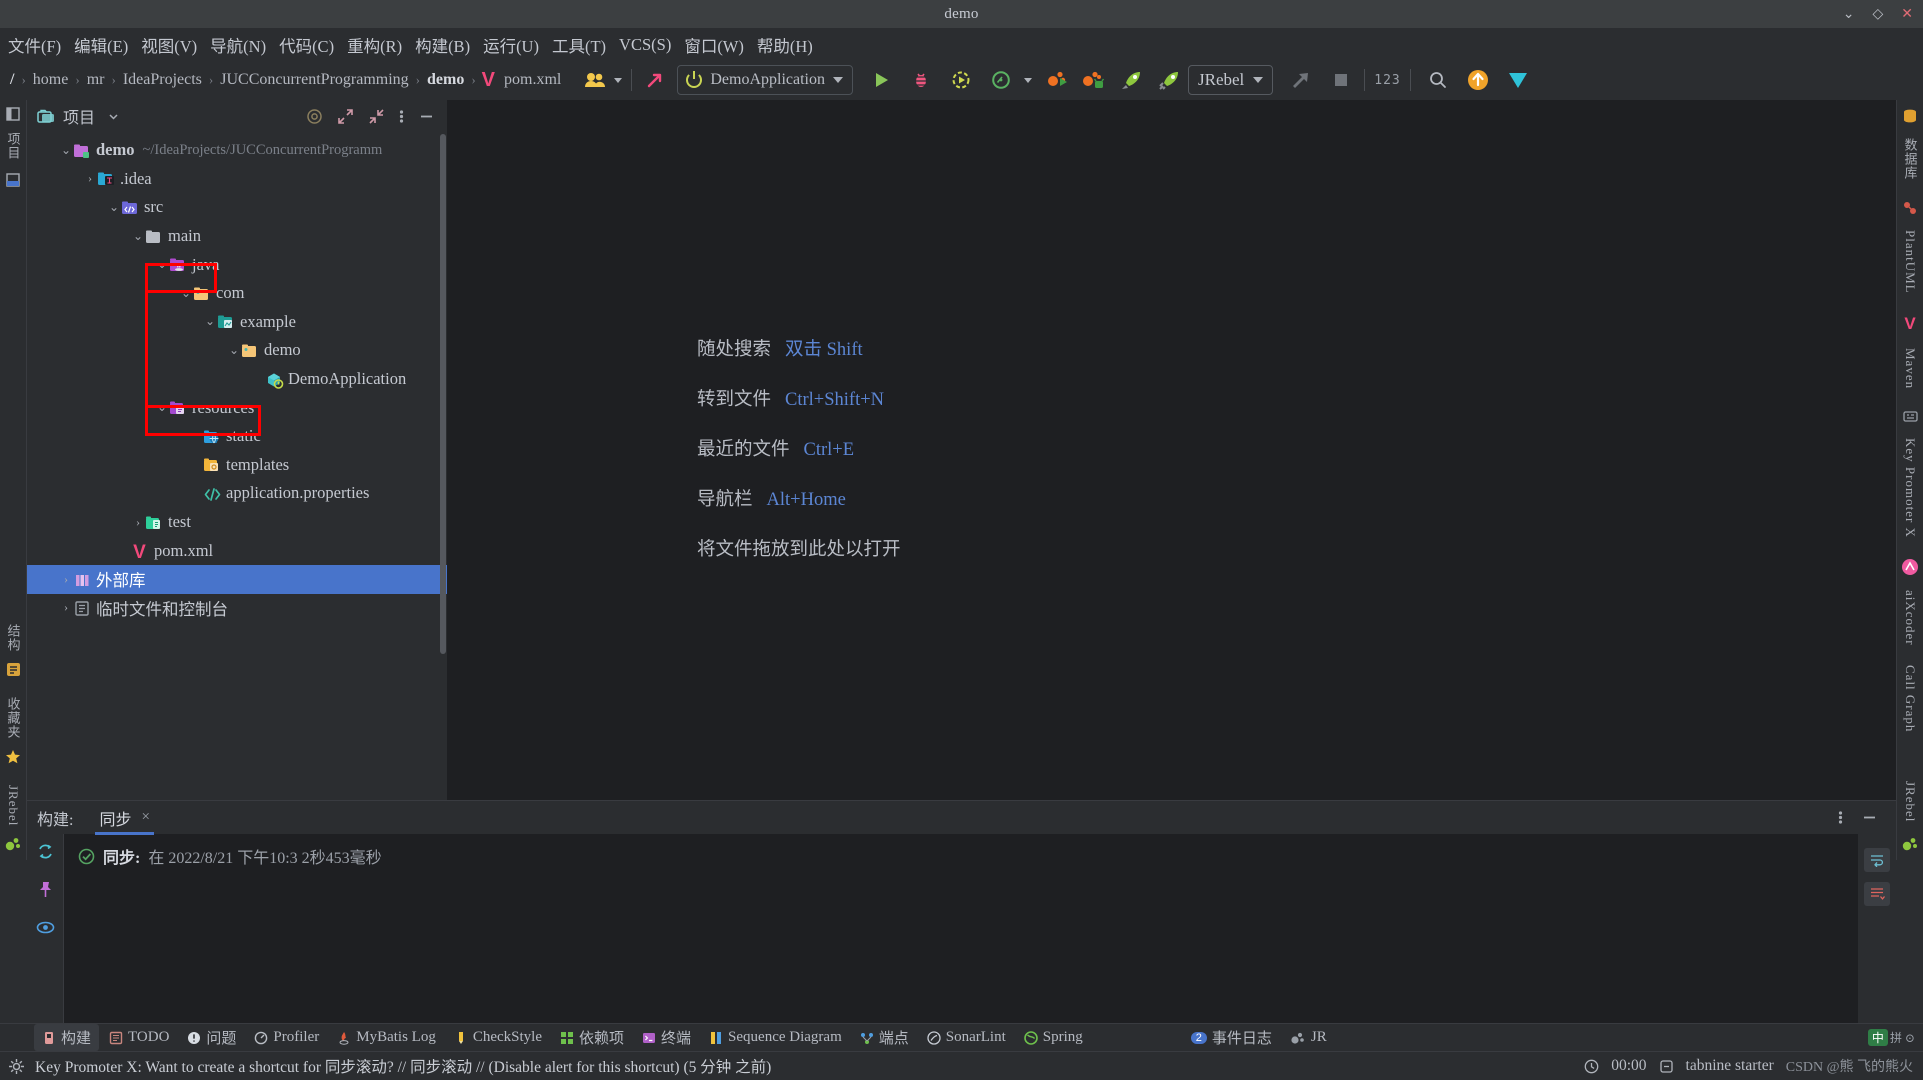 The image size is (1923, 1080). I want to click on jrebel-tool-icon, so click(13, 844).